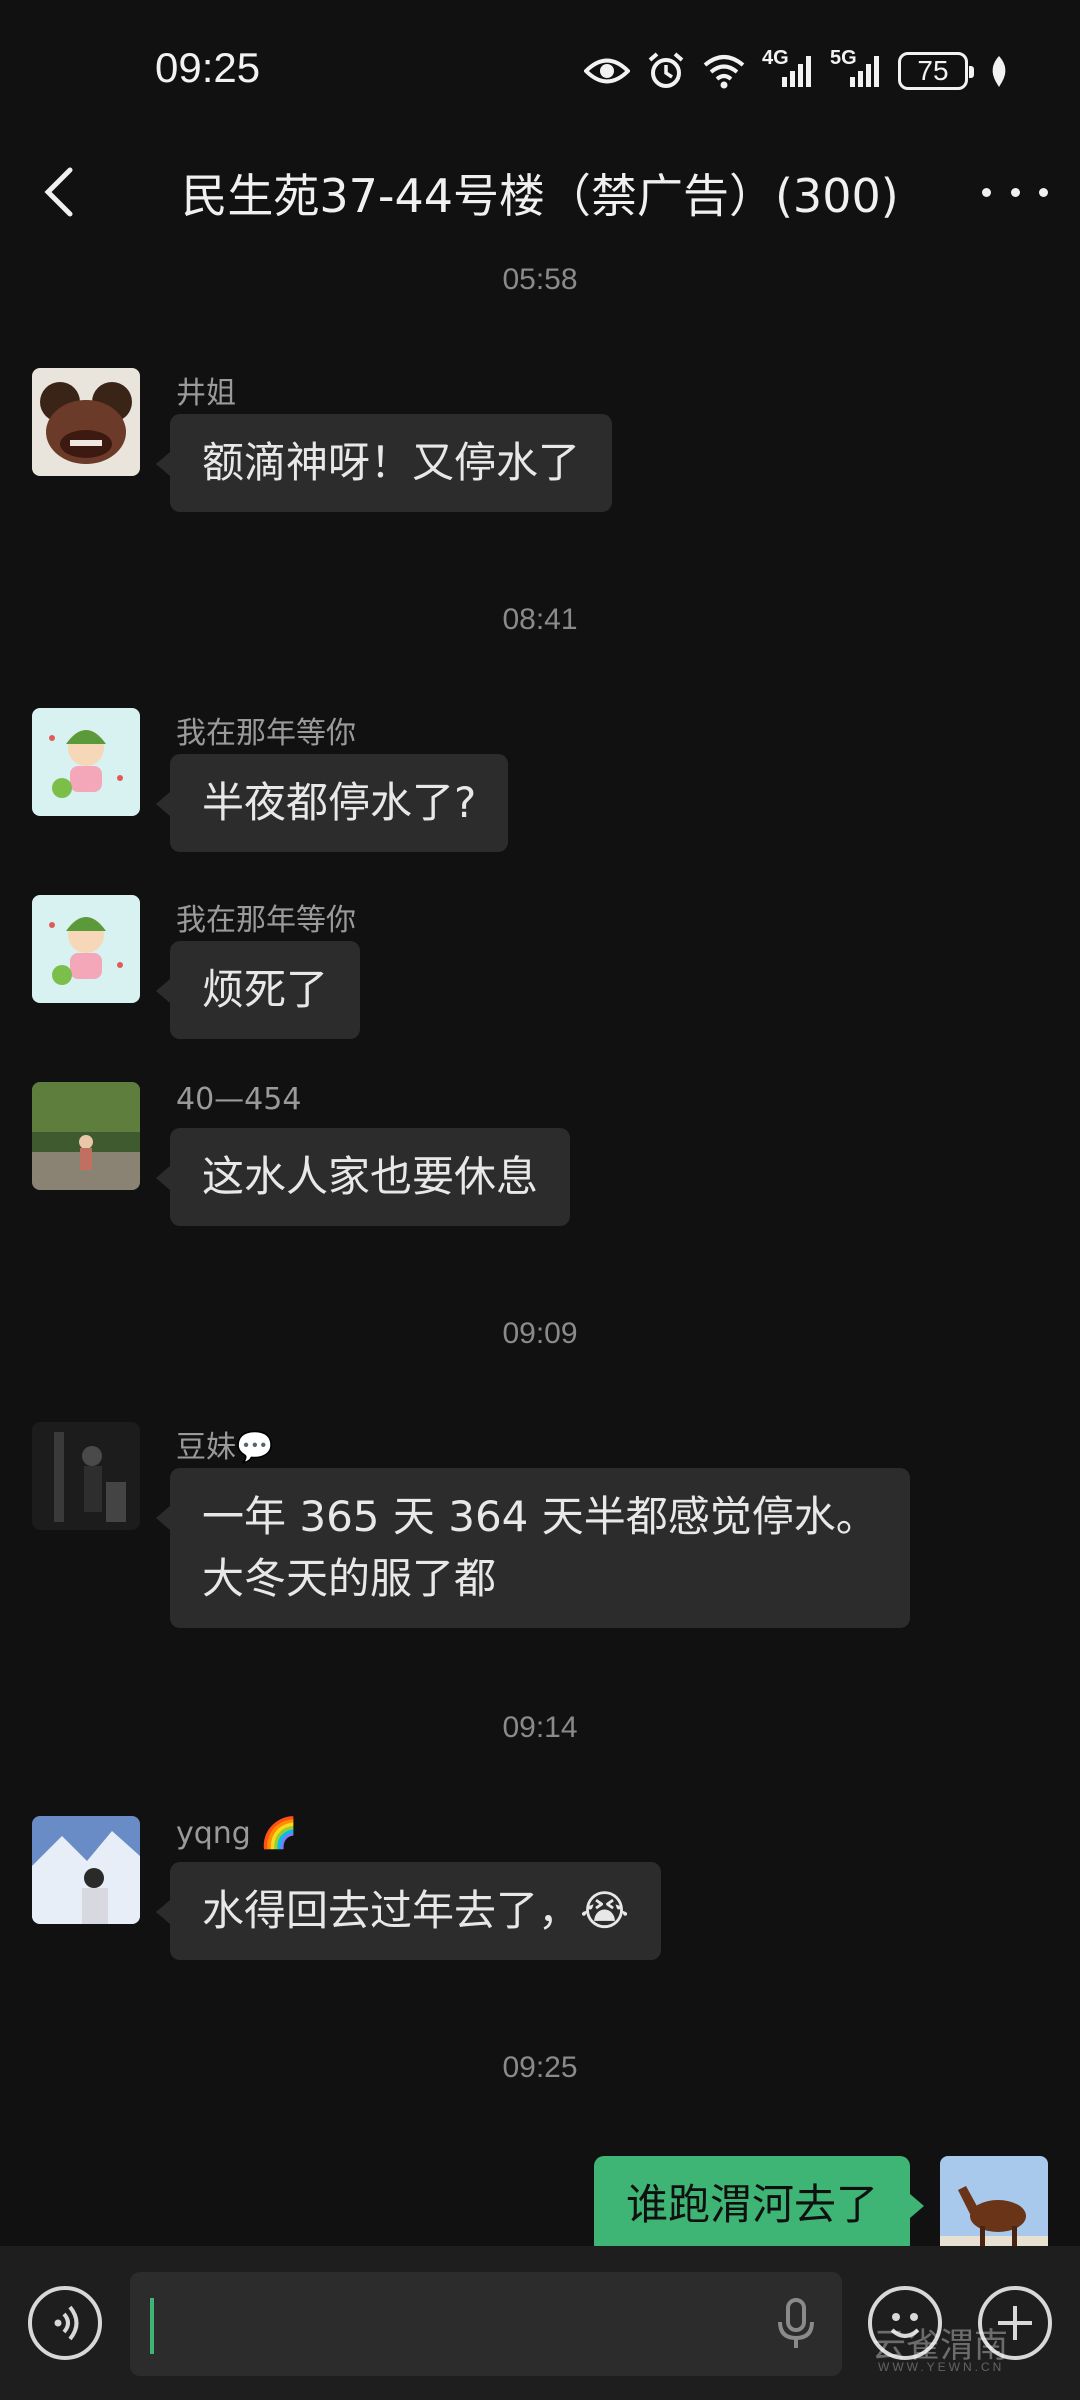  What do you see at coordinates (941, 2367) in the screenshot?
I see `watermark-sub: WWW.YEWN.CN` at bounding box center [941, 2367].